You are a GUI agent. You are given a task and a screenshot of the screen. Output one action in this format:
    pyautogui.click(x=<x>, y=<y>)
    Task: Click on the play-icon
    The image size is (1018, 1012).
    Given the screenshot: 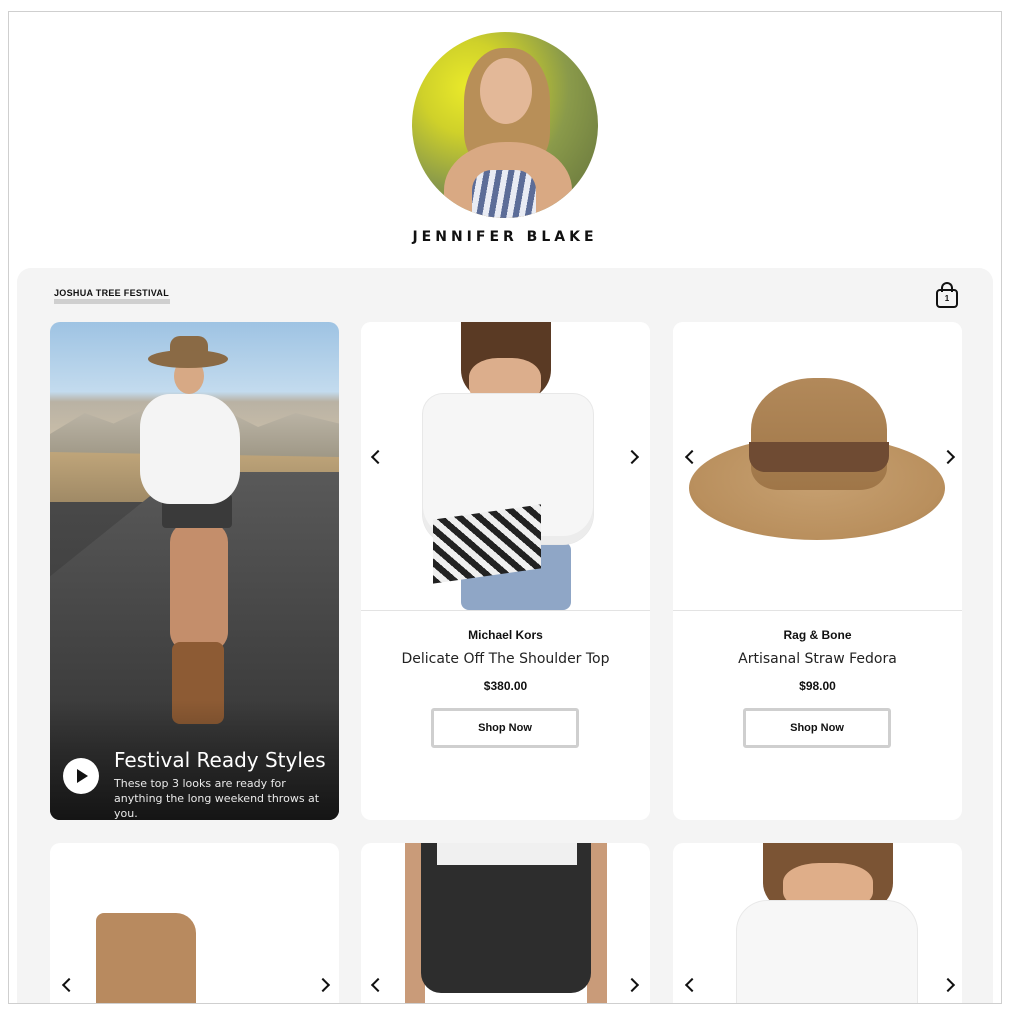 What is the action you would take?
    pyautogui.click(x=81, y=776)
    